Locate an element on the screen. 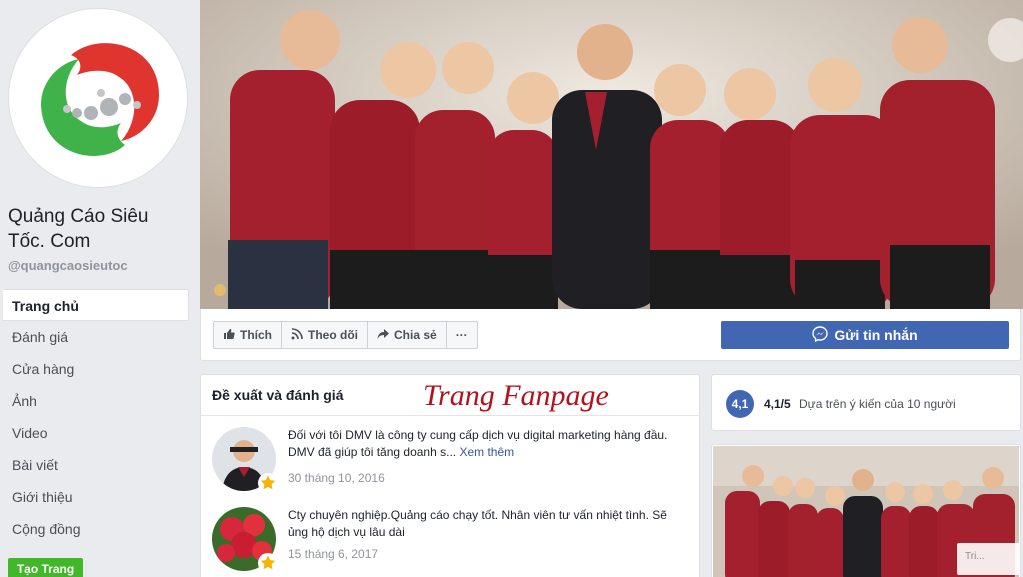 The height and width of the screenshot is (577, 1023). rating-card: 4,1 4,1/5 Dựa trên ý kiến của 10 người is located at coordinates (866, 402).